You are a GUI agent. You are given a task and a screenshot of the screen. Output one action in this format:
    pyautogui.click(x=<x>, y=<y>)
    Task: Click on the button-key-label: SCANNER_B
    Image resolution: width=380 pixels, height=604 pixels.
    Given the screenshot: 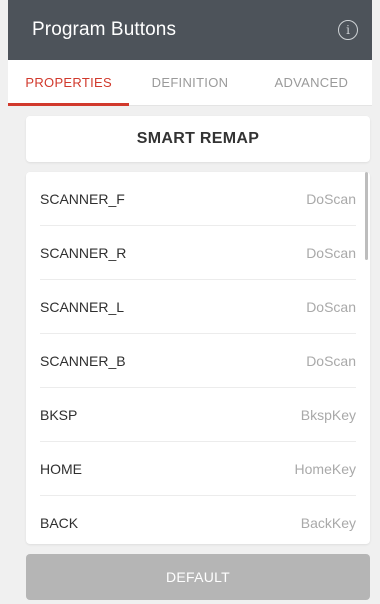 What is the action you would take?
    pyautogui.click(x=83, y=360)
    